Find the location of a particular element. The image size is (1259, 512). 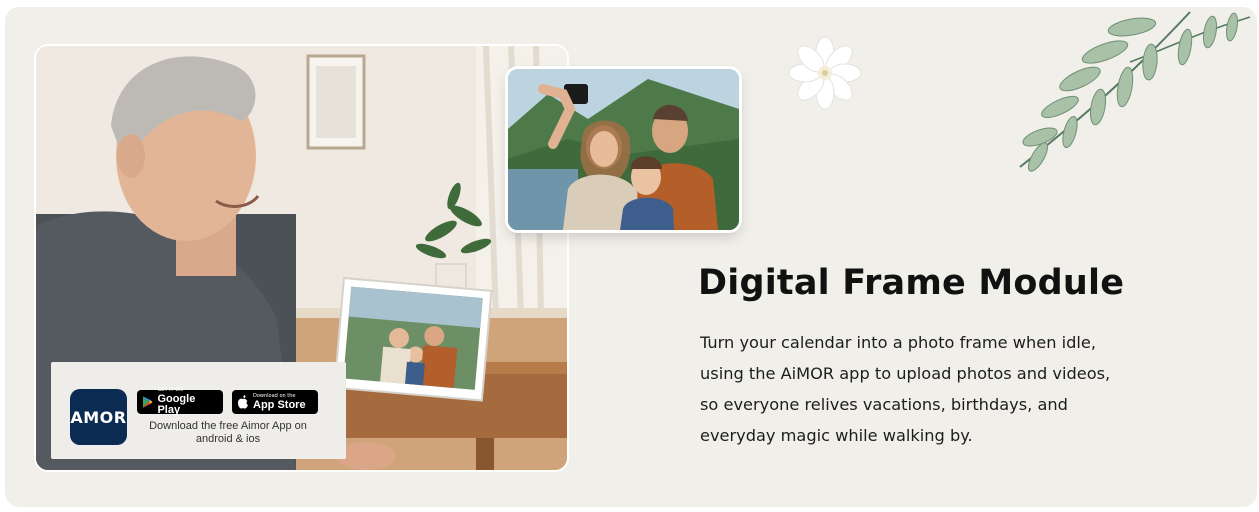

app-logo-text: AMOR is located at coordinates (98, 417).